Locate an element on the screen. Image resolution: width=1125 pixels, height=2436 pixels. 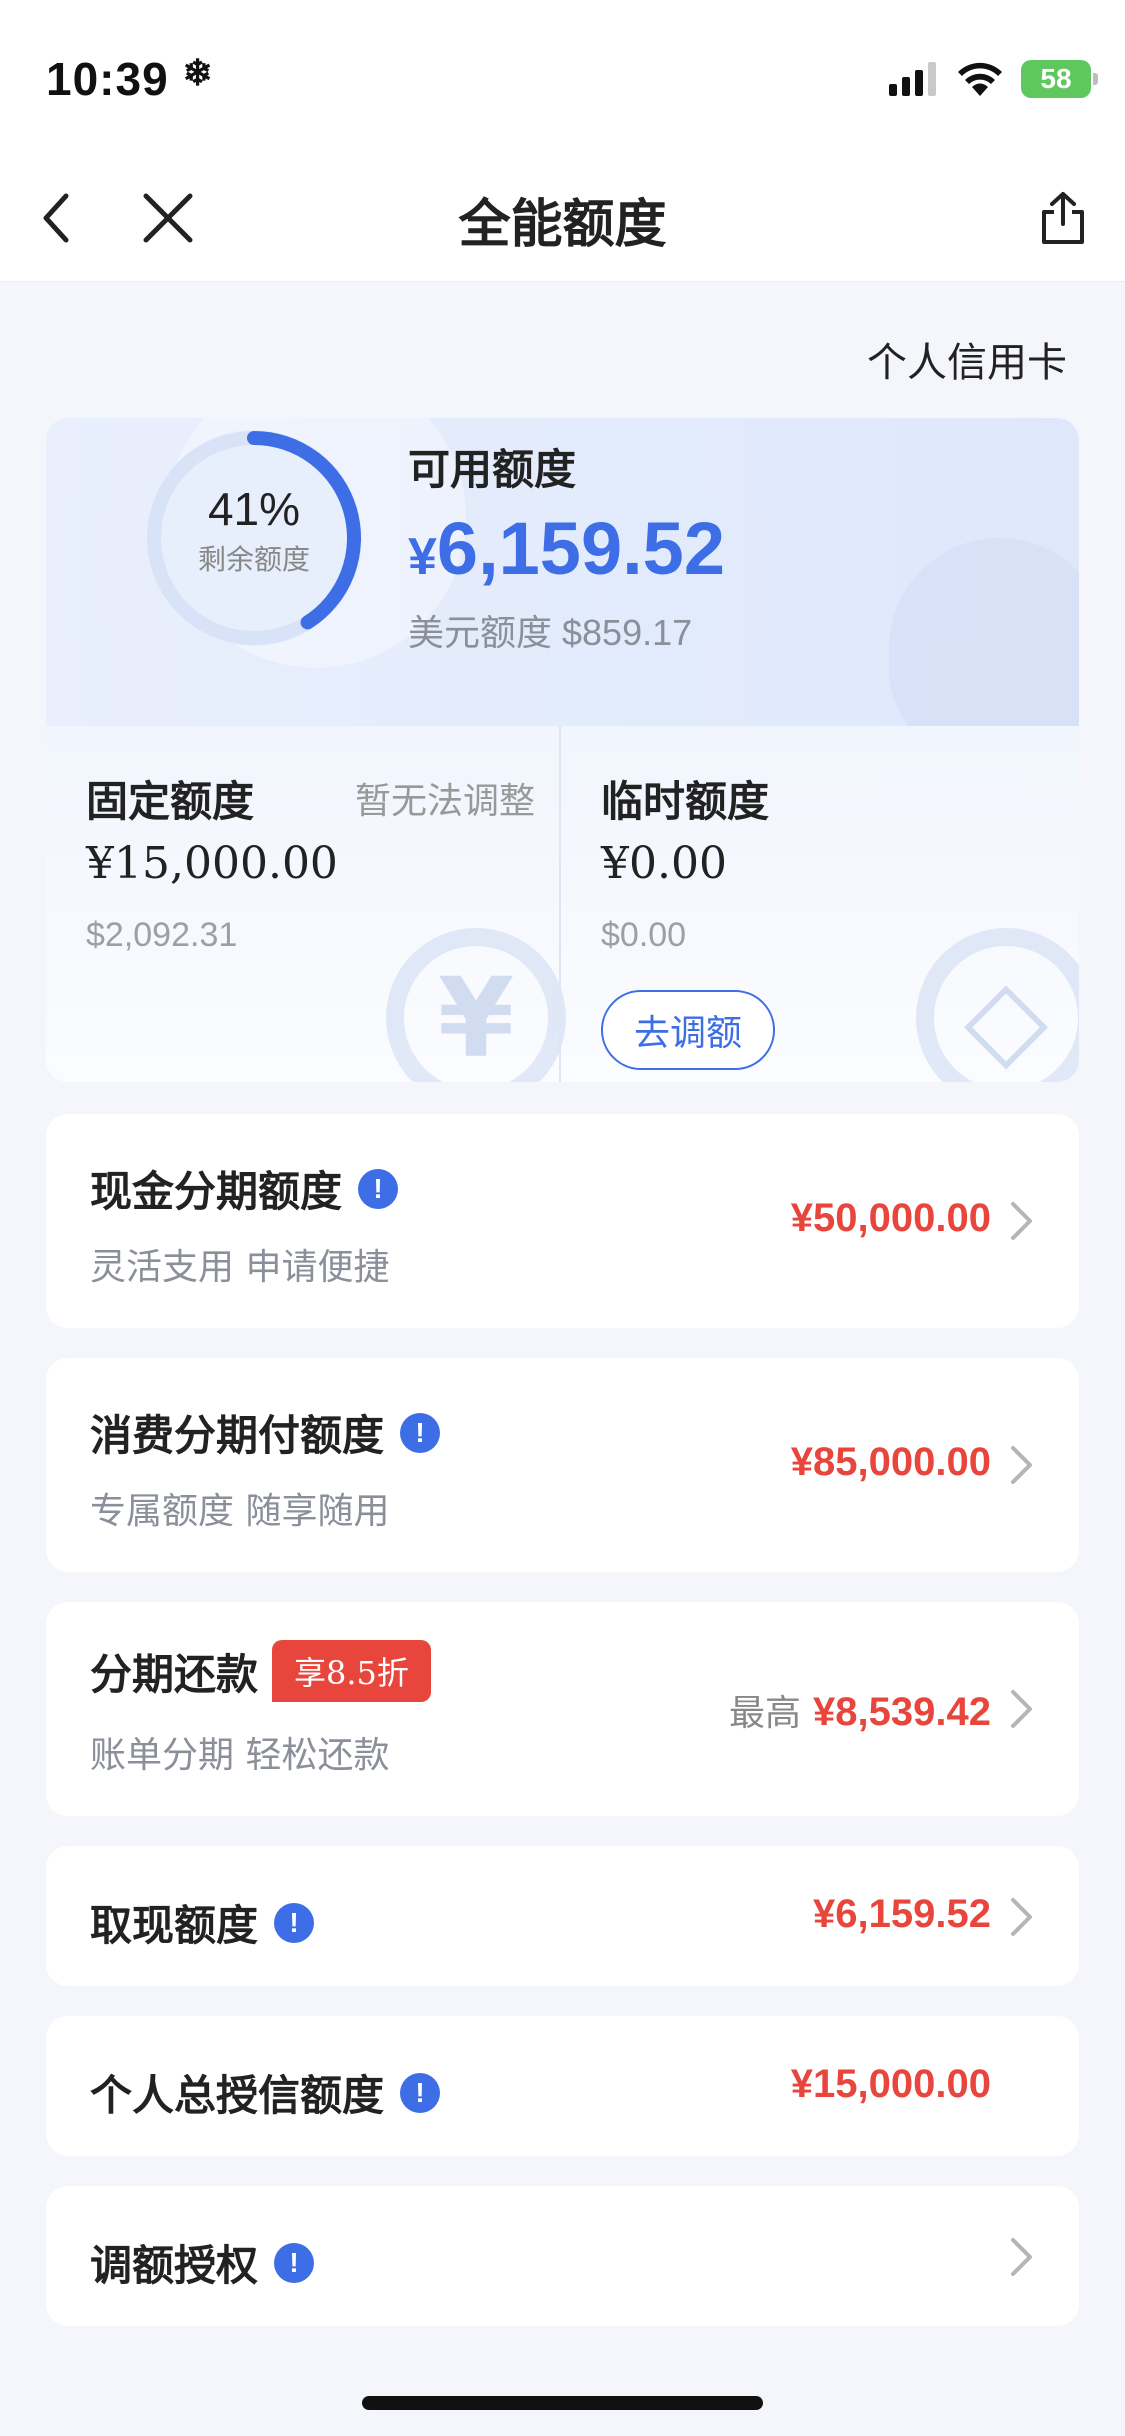
total-credit-row: 个人总授信额度 ! ¥15,000.00 is located at coordinates (562, 2086).